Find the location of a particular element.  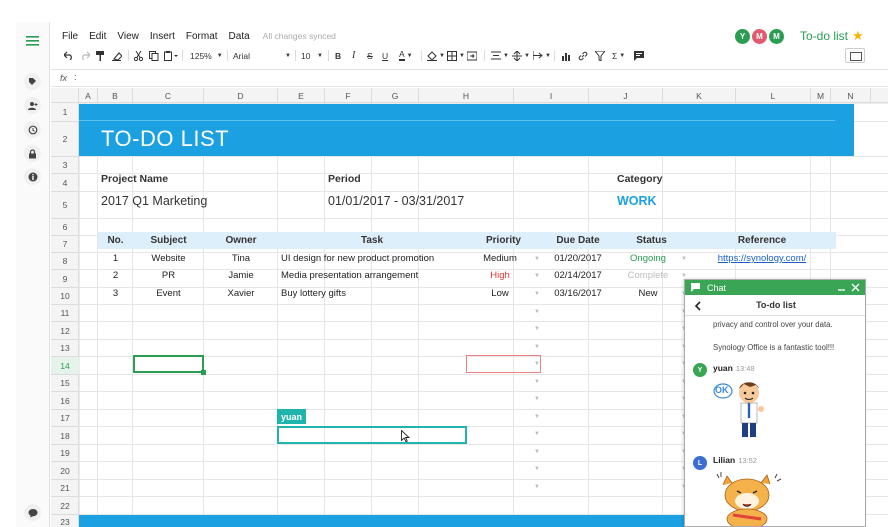

task-1-no: 1 is located at coordinates (115, 258).